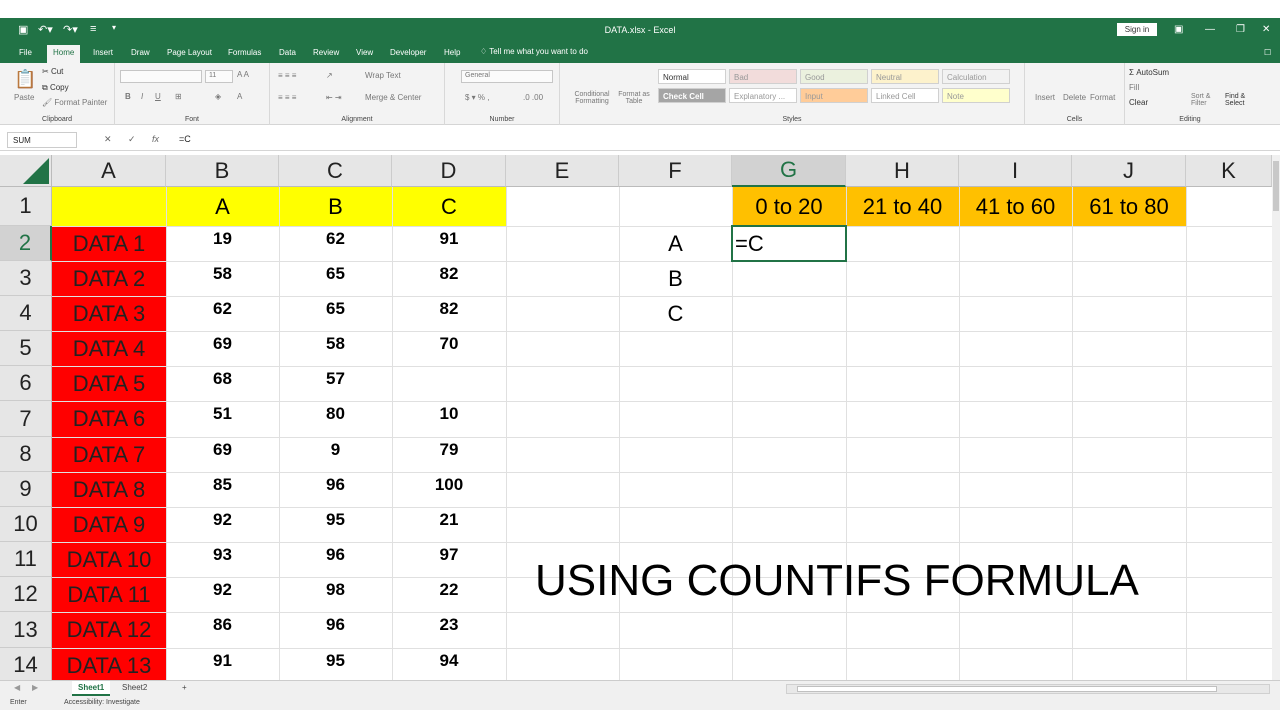 This screenshot has height=720, width=1280. What do you see at coordinates (244, 52) in the screenshot?
I see `tab-formulas: Formulas` at bounding box center [244, 52].